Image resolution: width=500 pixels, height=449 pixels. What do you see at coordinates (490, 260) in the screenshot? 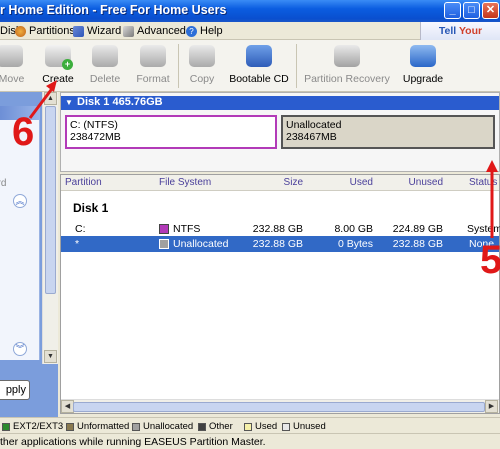
I see `annotation-number-five: 5` at bounding box center [490, 260].